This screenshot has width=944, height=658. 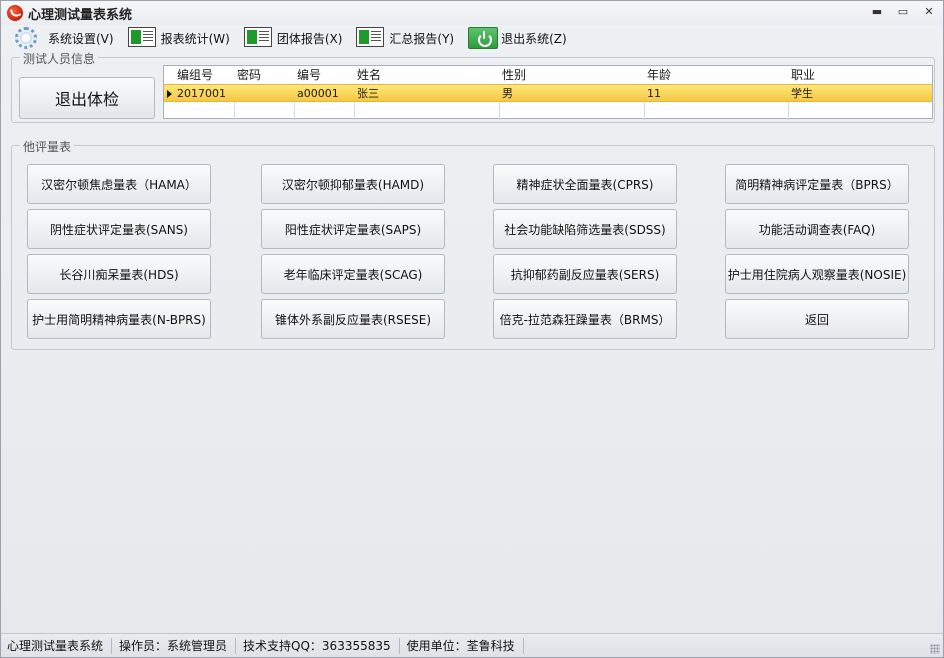 I want to click on column-header: 编号, so click(x=309, y=75).